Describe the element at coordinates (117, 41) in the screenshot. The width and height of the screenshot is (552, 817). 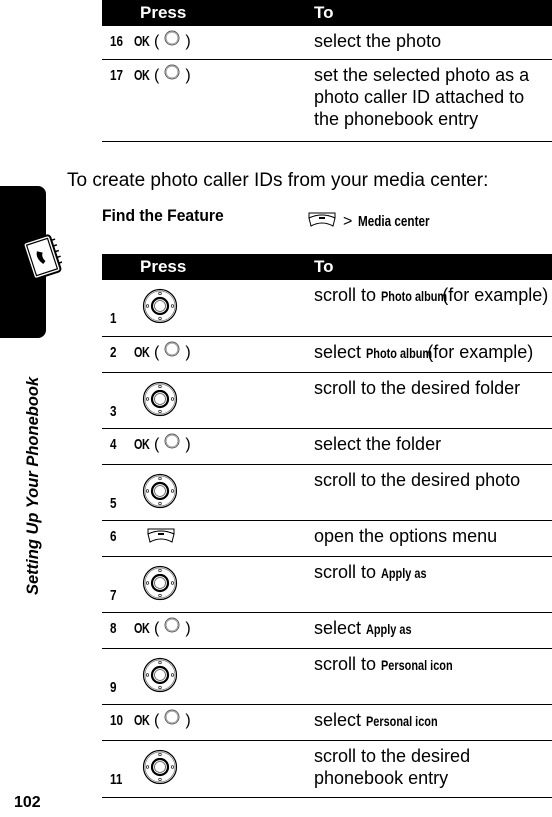
I see `step-number: 16` at that location.